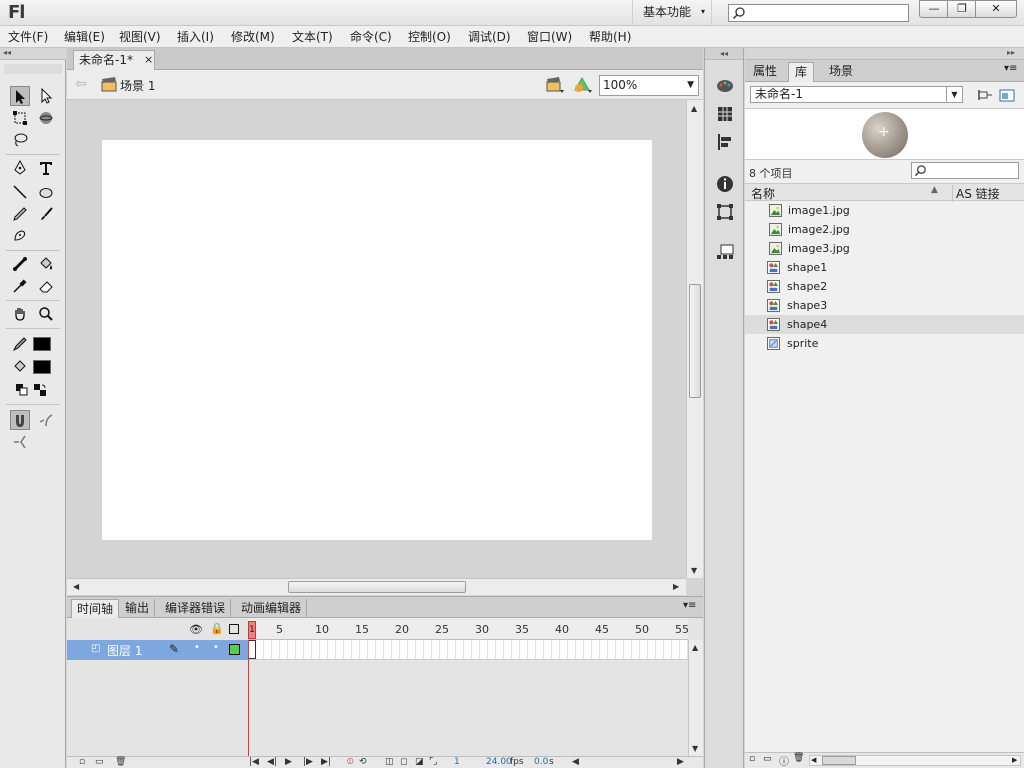  What do you see at coordinates (934, 190) in the screenshot?
I see `sort-ascending-icon: ▲` at bounding box center [934, 190].